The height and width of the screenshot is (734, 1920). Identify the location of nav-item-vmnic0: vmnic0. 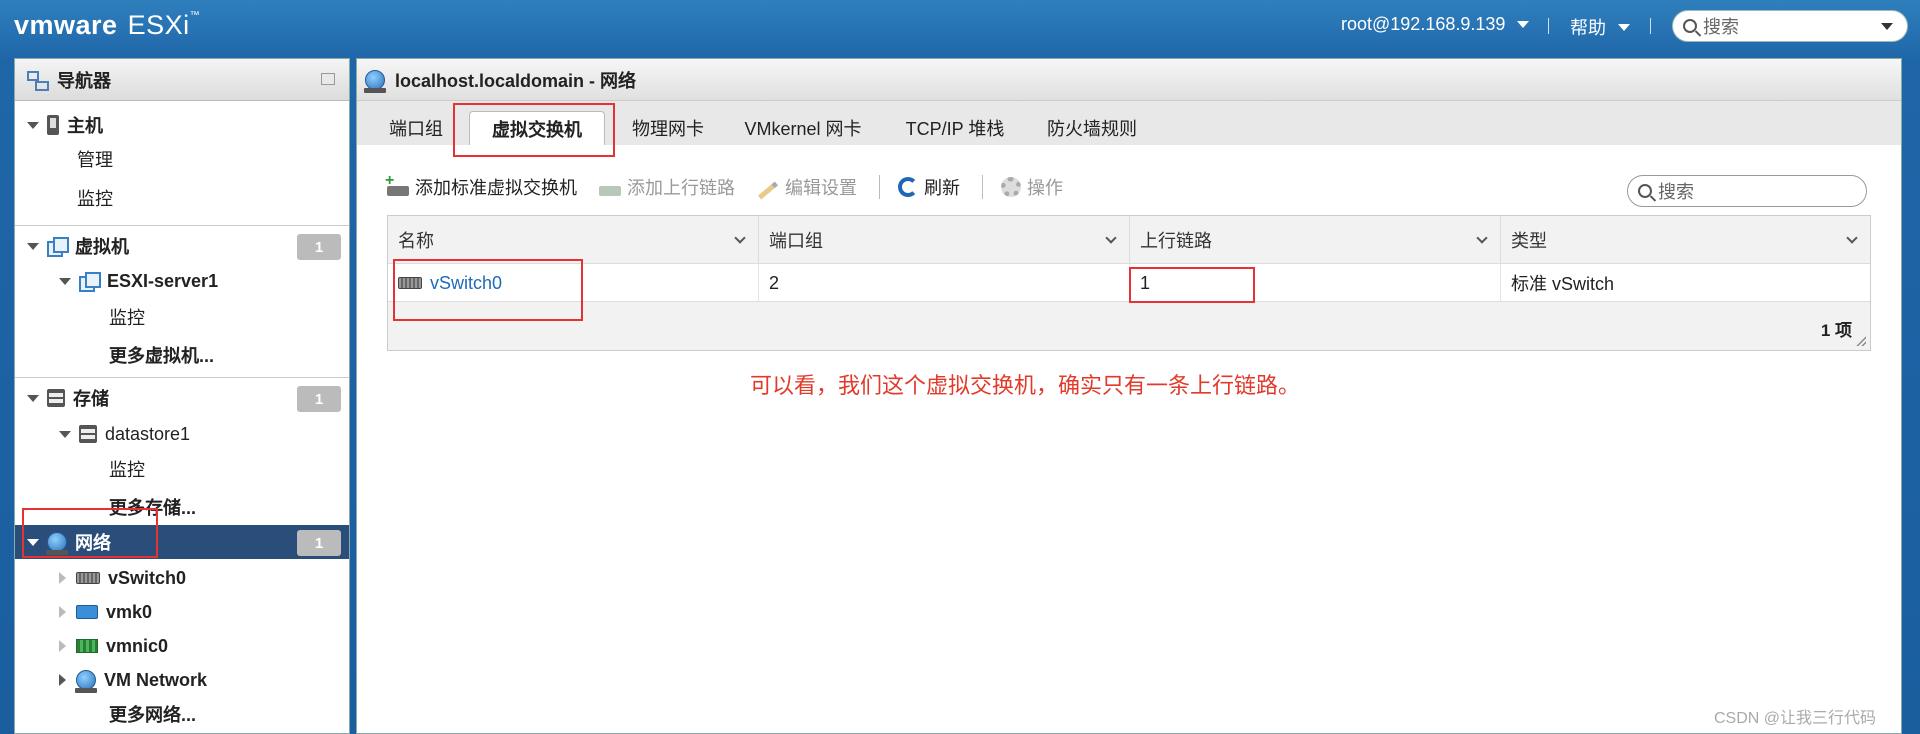
(182, 646).